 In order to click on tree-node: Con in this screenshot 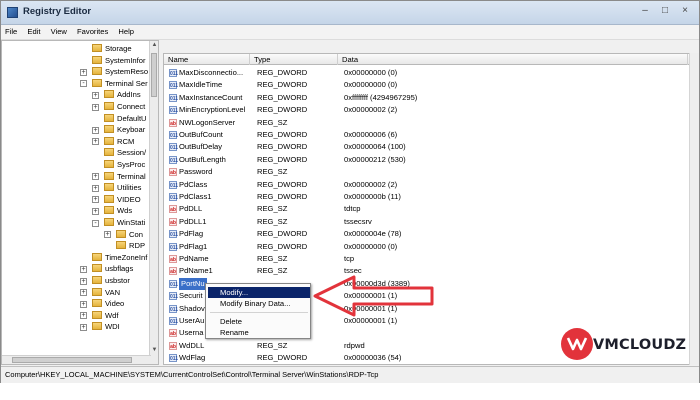, I will do `click(129, 235)`.